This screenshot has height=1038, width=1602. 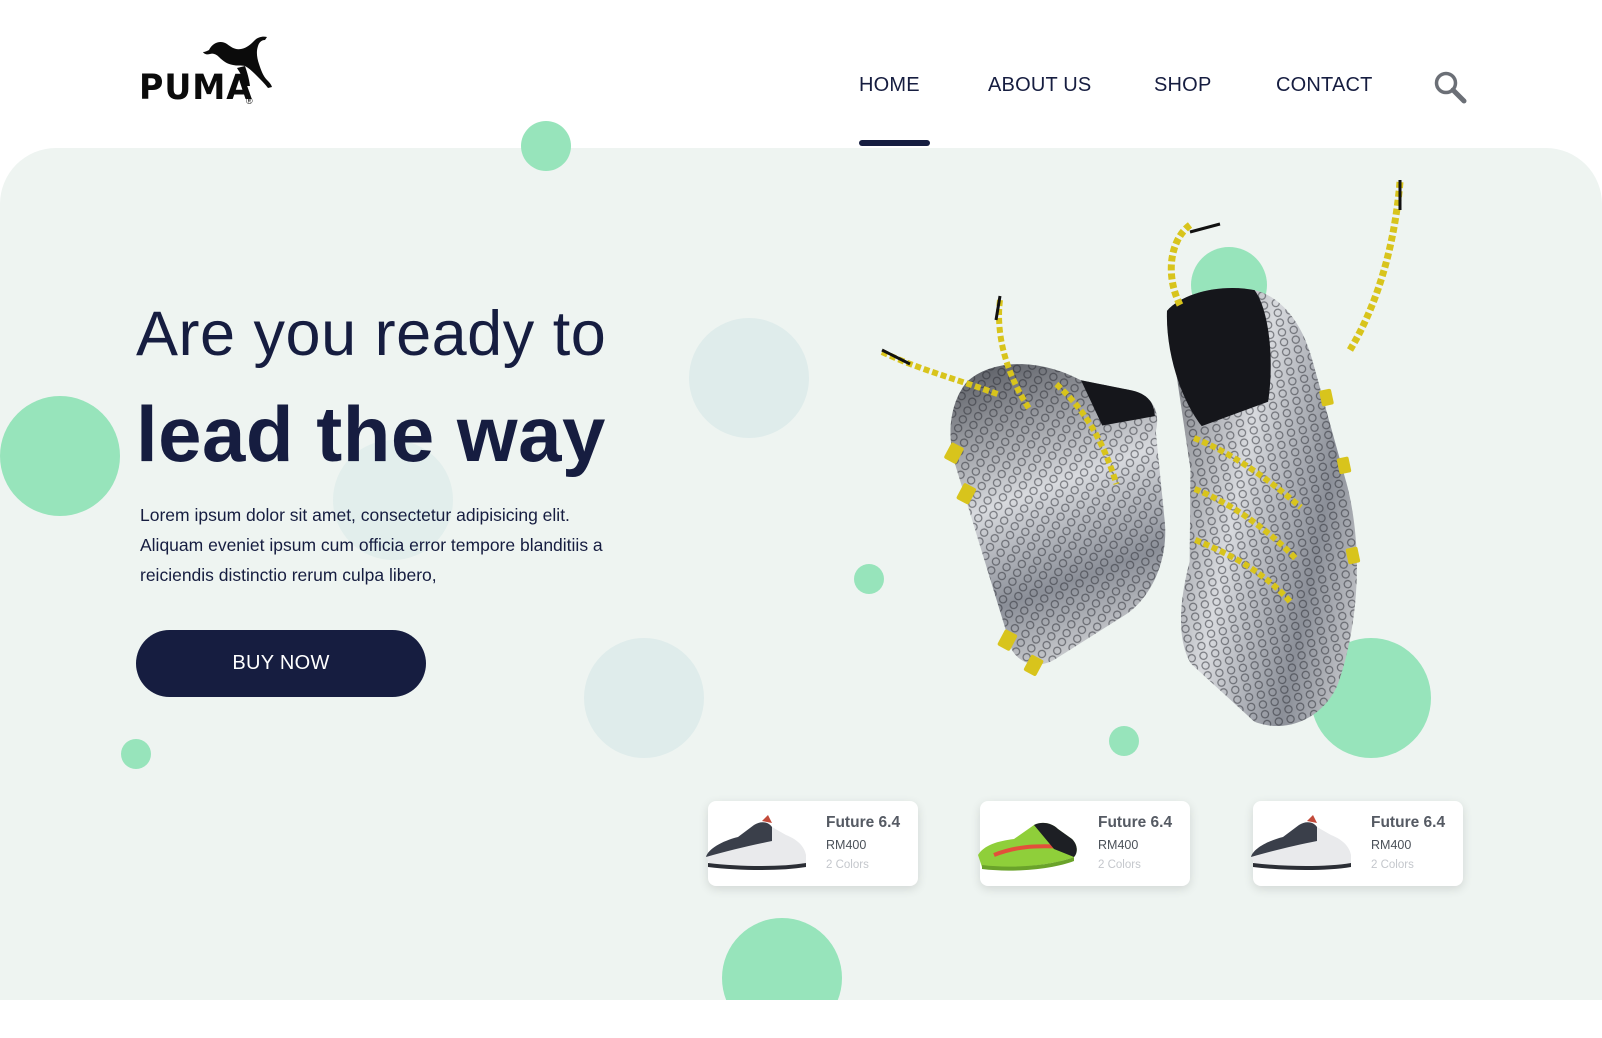 What do you see at coordinates (1450, 87) in the screenshot?
I see `search-icon` at bounding box center [1450, 87].